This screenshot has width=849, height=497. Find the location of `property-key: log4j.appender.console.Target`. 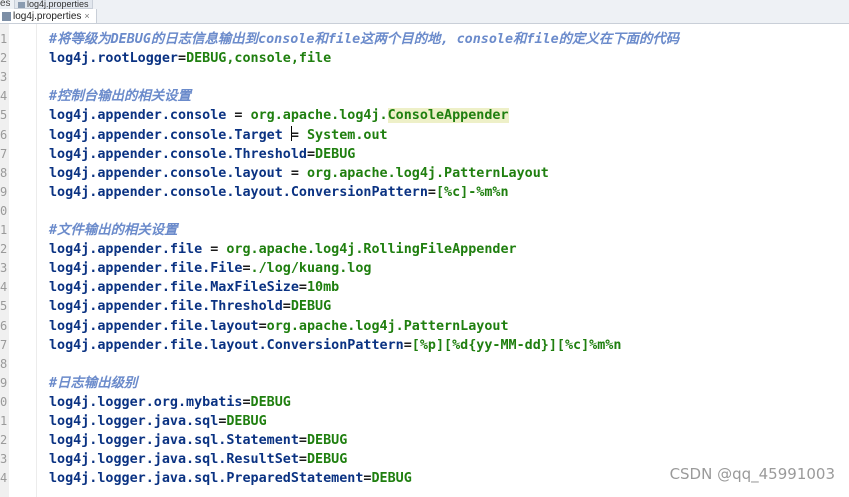

property-key: log4j.appender.console.Target is located at coordinates (166, 135).